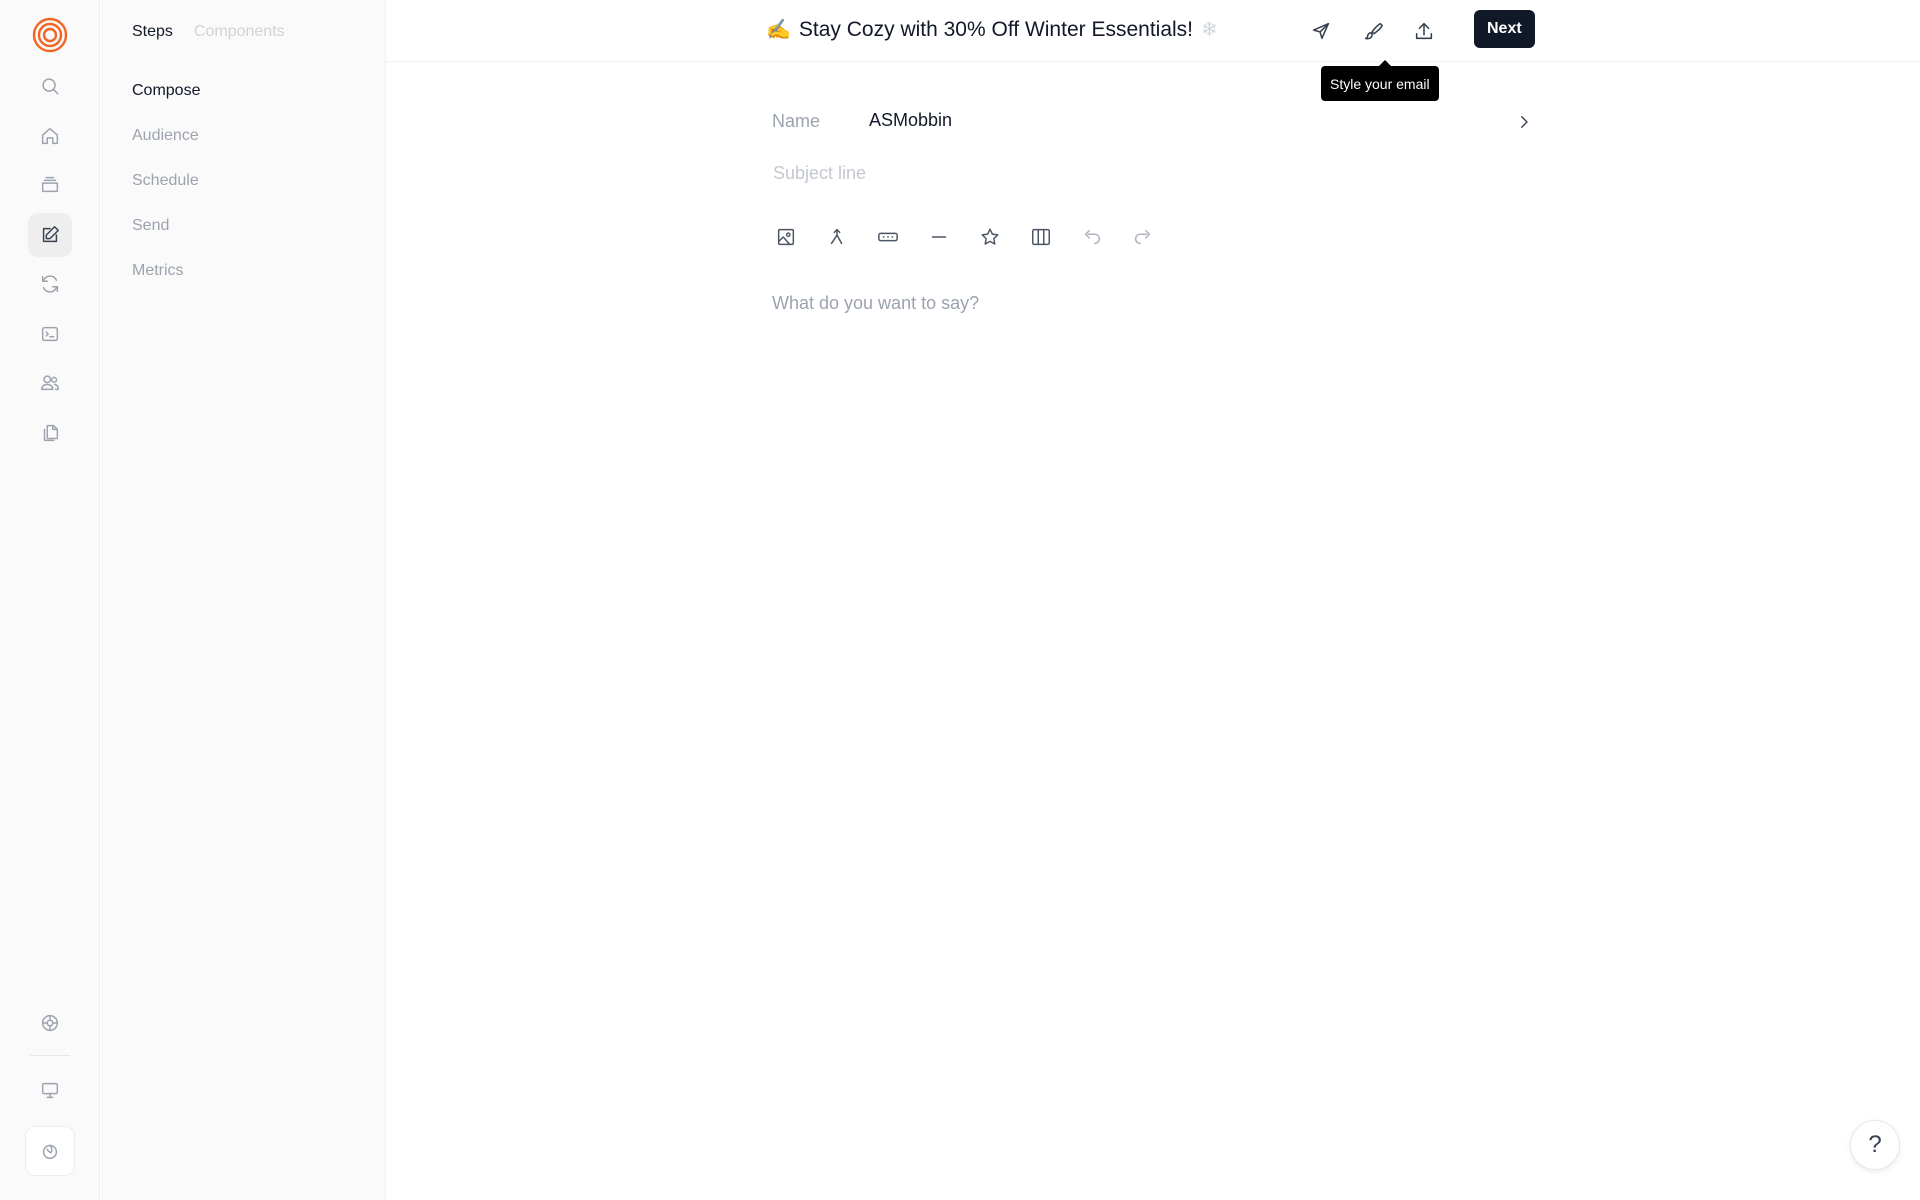 The width and height of the screenshot is (1920, 1200). I want to click on monitor-icon, so click(50, 1090).